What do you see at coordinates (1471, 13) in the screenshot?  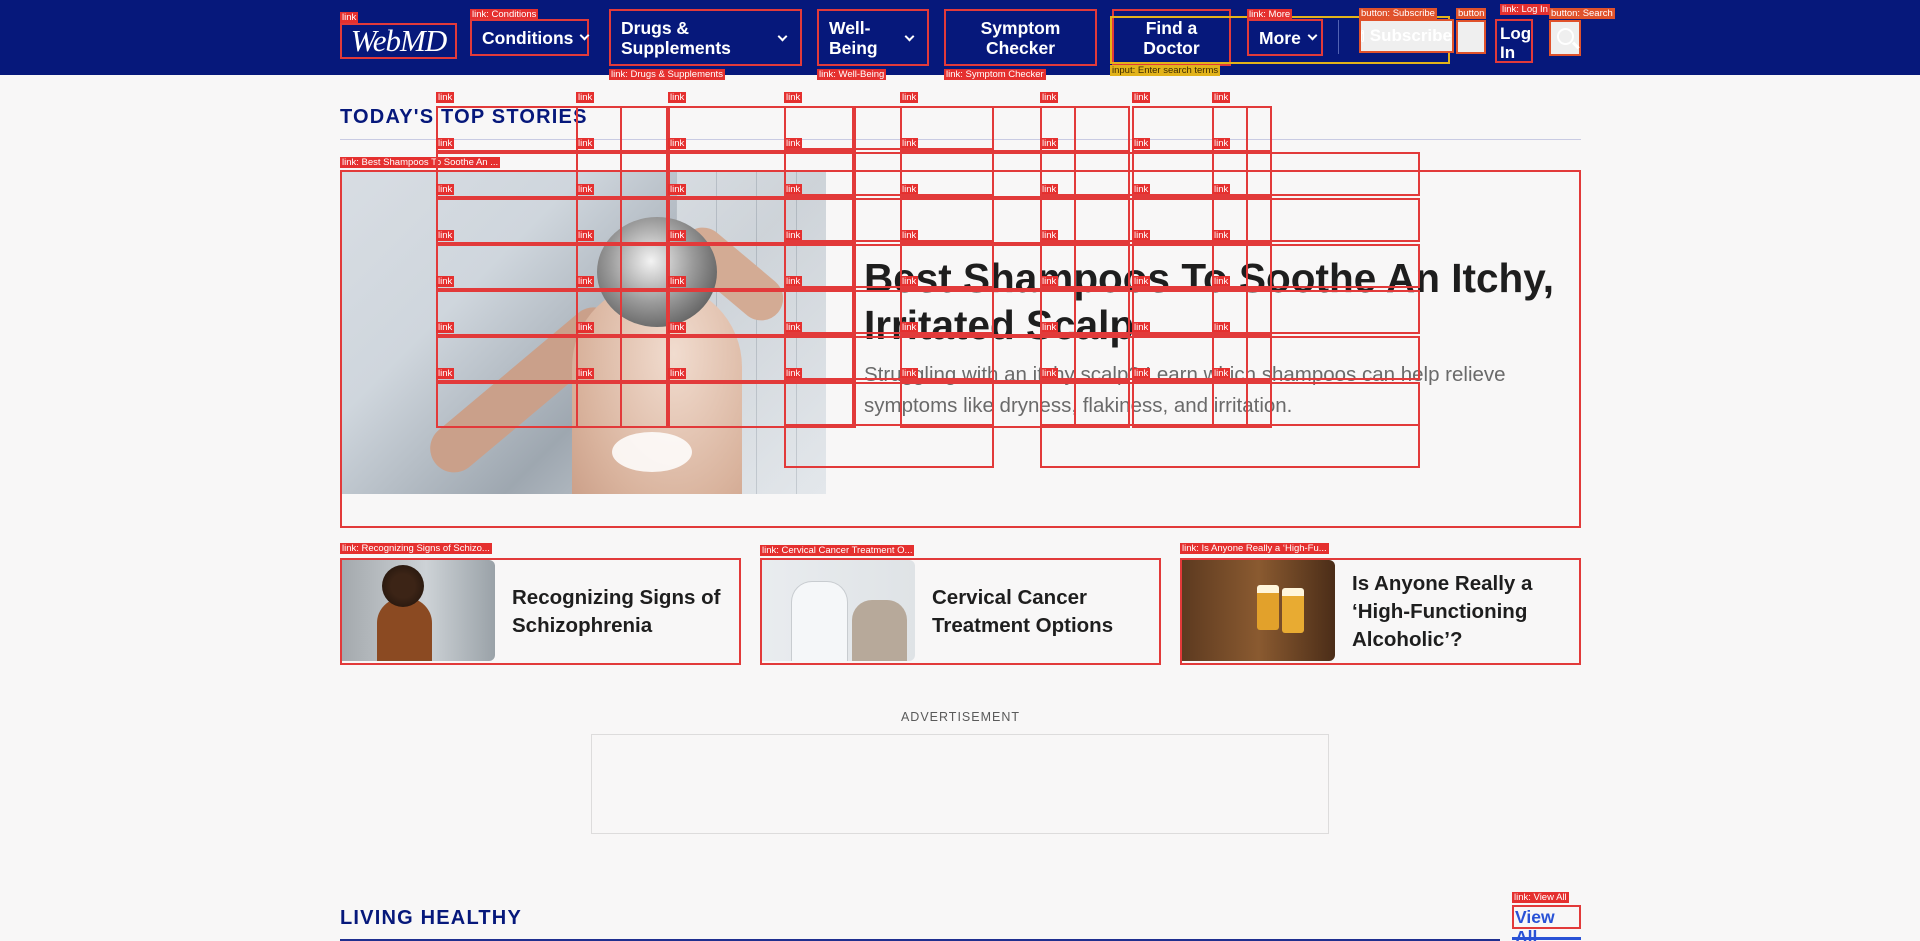 I see `overlay-tag: button` at bounding box center [1471, 13].